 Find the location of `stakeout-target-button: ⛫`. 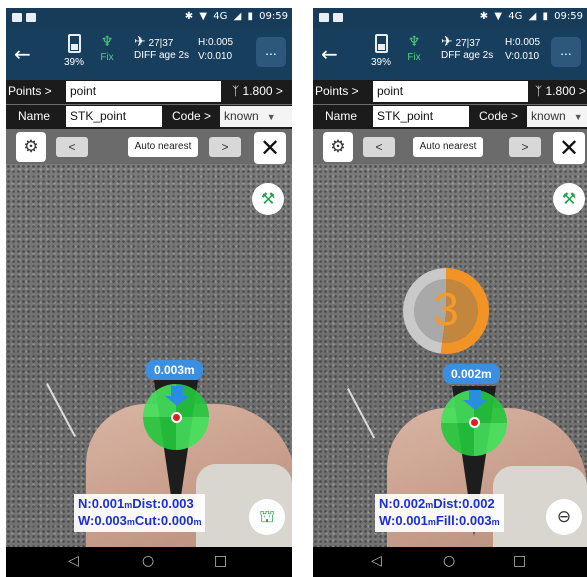

stakeout-target-button: ⛫ is located at coordinates (267, 517).